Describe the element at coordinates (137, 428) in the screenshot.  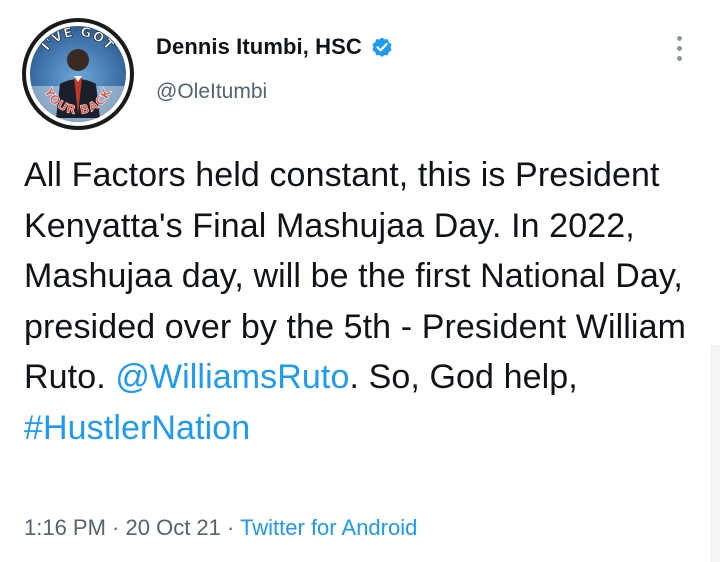
I see `hashtag-link: #HustlerNation` at that location.